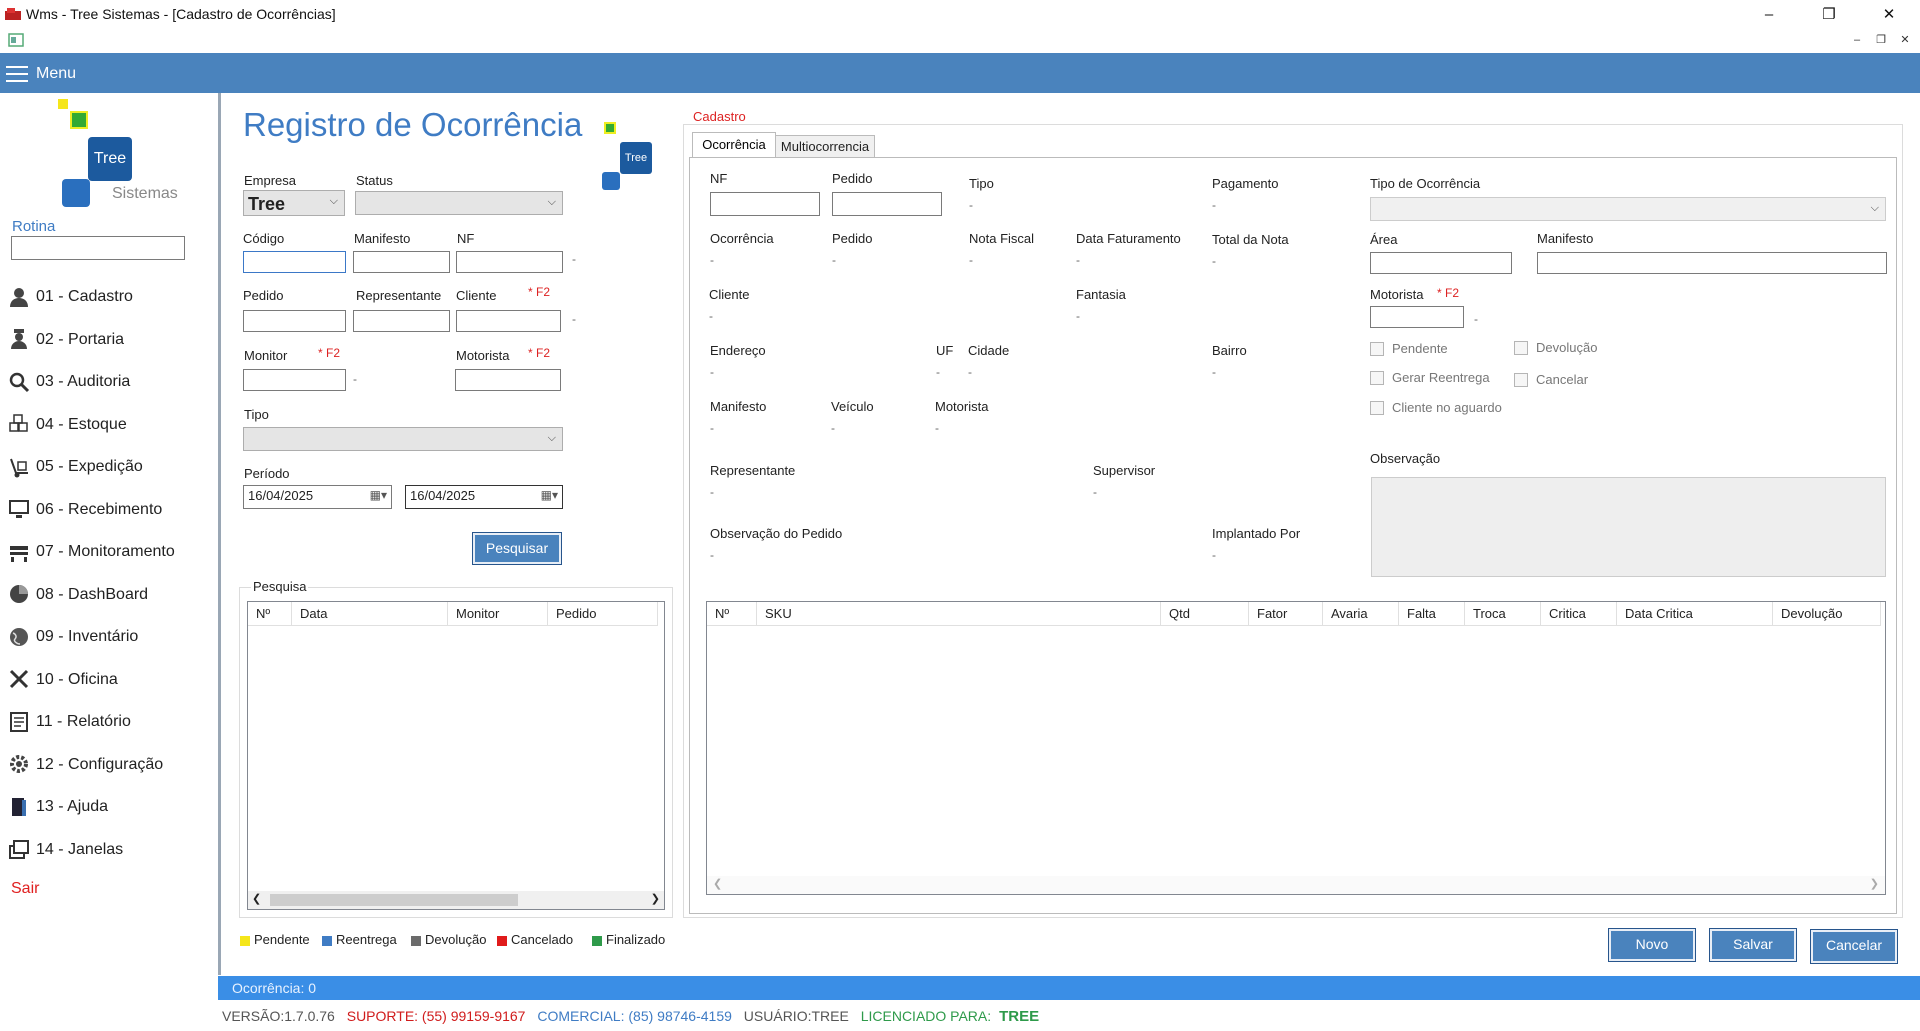  What do you see at coordinates (483, 355) in the screenshot?
I see `motorista-label: Motorista` at bounding box center [483, 355].